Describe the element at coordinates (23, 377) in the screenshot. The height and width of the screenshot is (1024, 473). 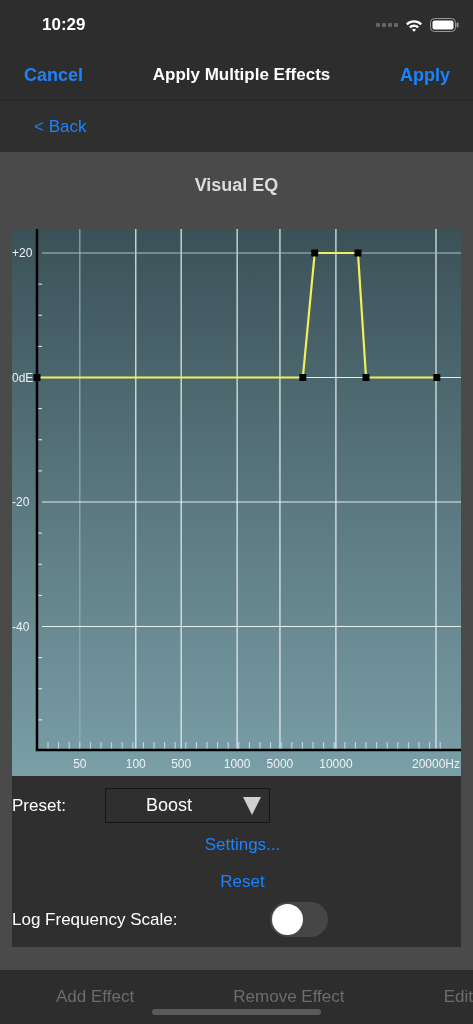
I see `y-axis-label: 0dE` at that location.